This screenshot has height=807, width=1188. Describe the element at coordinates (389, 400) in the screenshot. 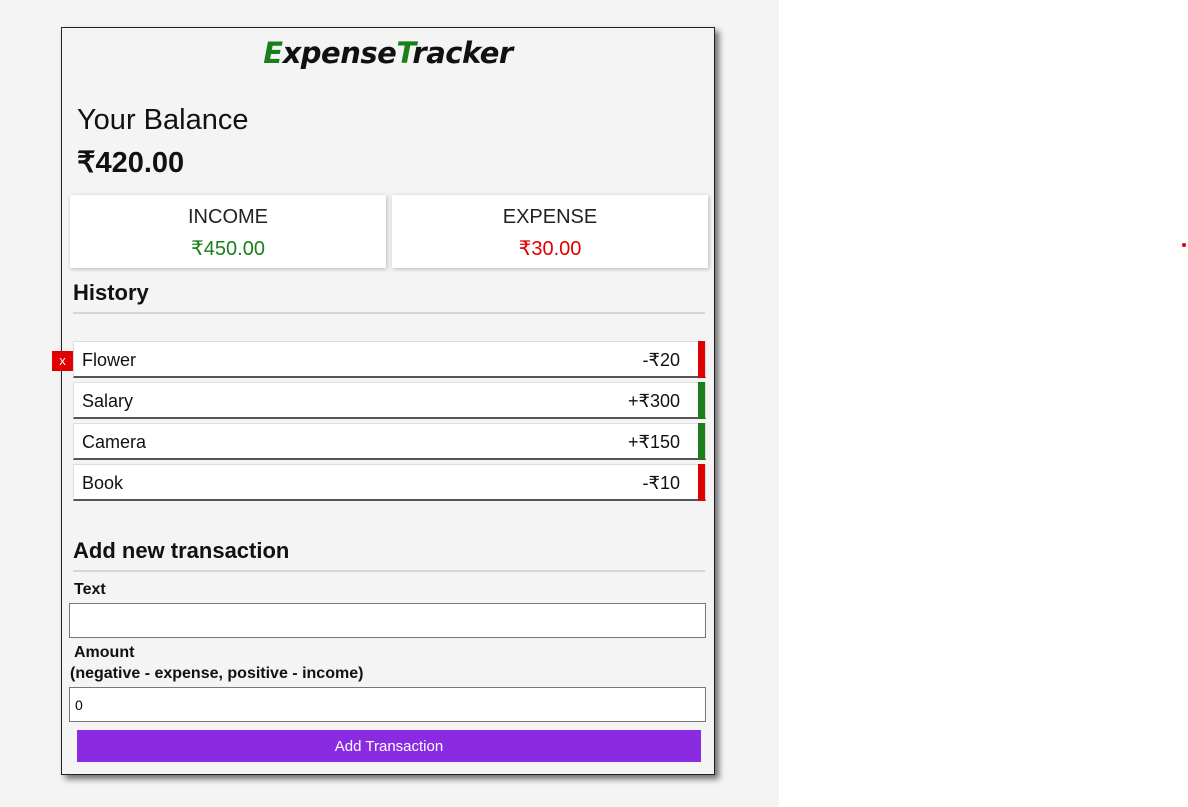

I see `list-item: Salary +₹300` at that location.